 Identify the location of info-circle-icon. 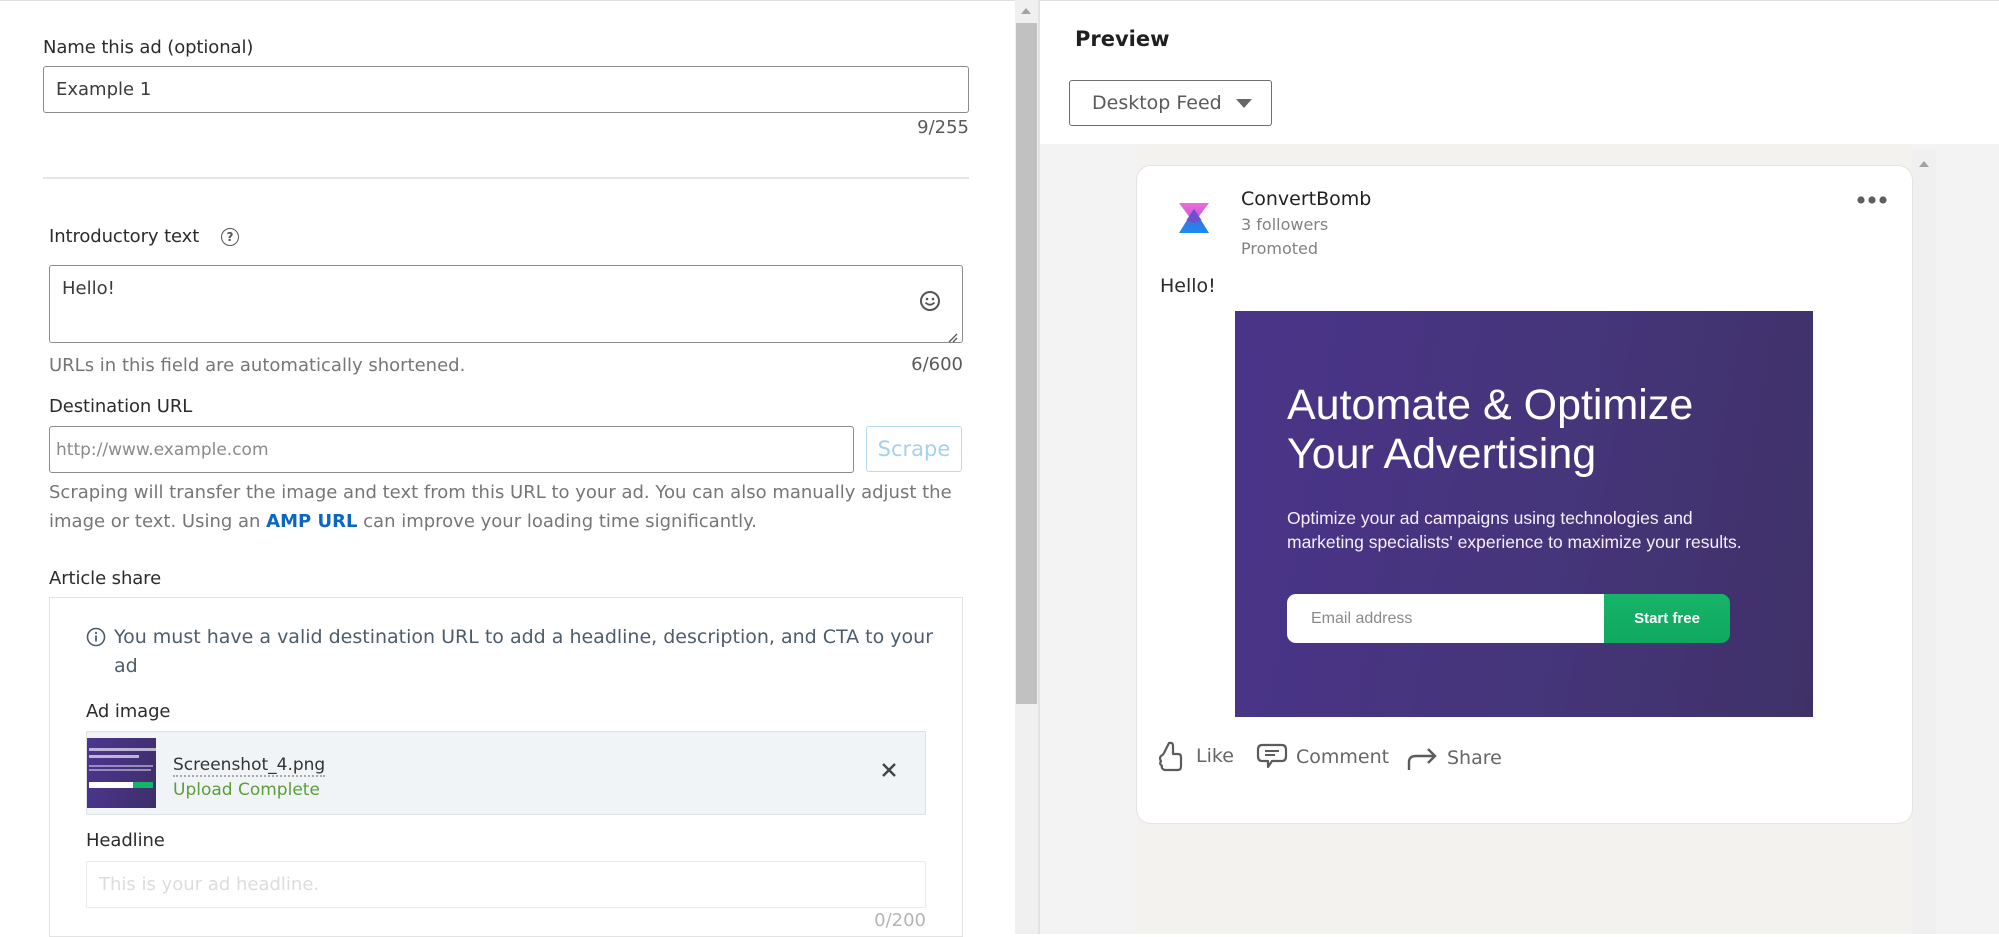
(96, 639).